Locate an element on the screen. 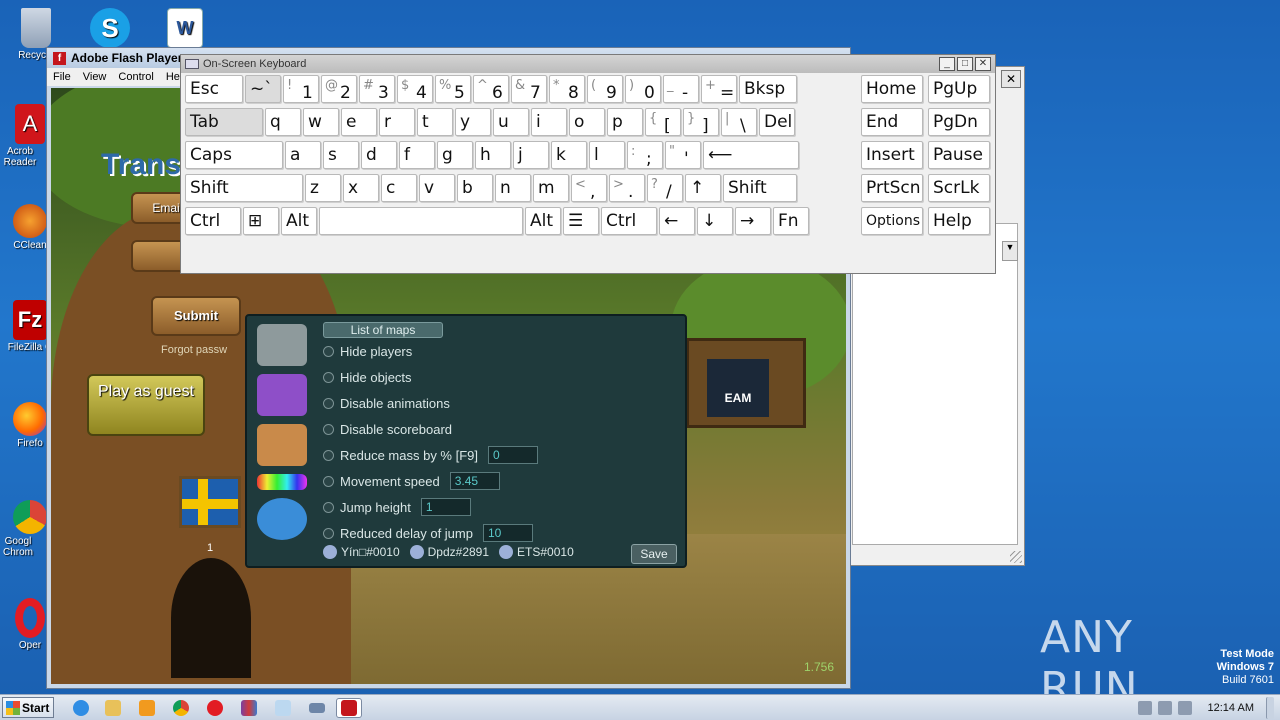 The width and height of the screenshot is (1280, 720). menu-view: View is located at coordinates (95, 77).